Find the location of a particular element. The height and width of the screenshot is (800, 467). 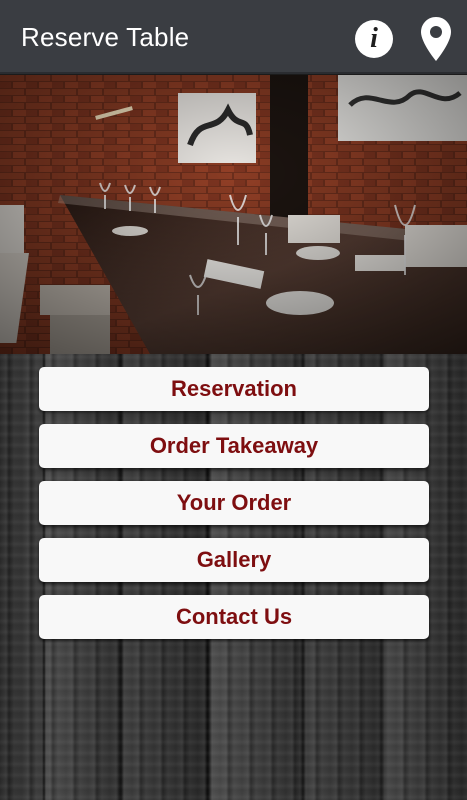

location-pin-icon is located at coordinates (436, 39).